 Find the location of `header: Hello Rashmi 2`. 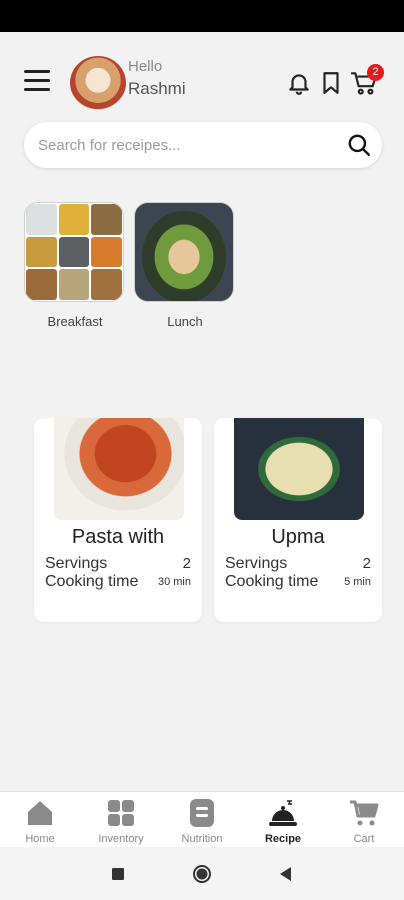

header: Hello Rashmi 2 is located at coordinates (202, 82).